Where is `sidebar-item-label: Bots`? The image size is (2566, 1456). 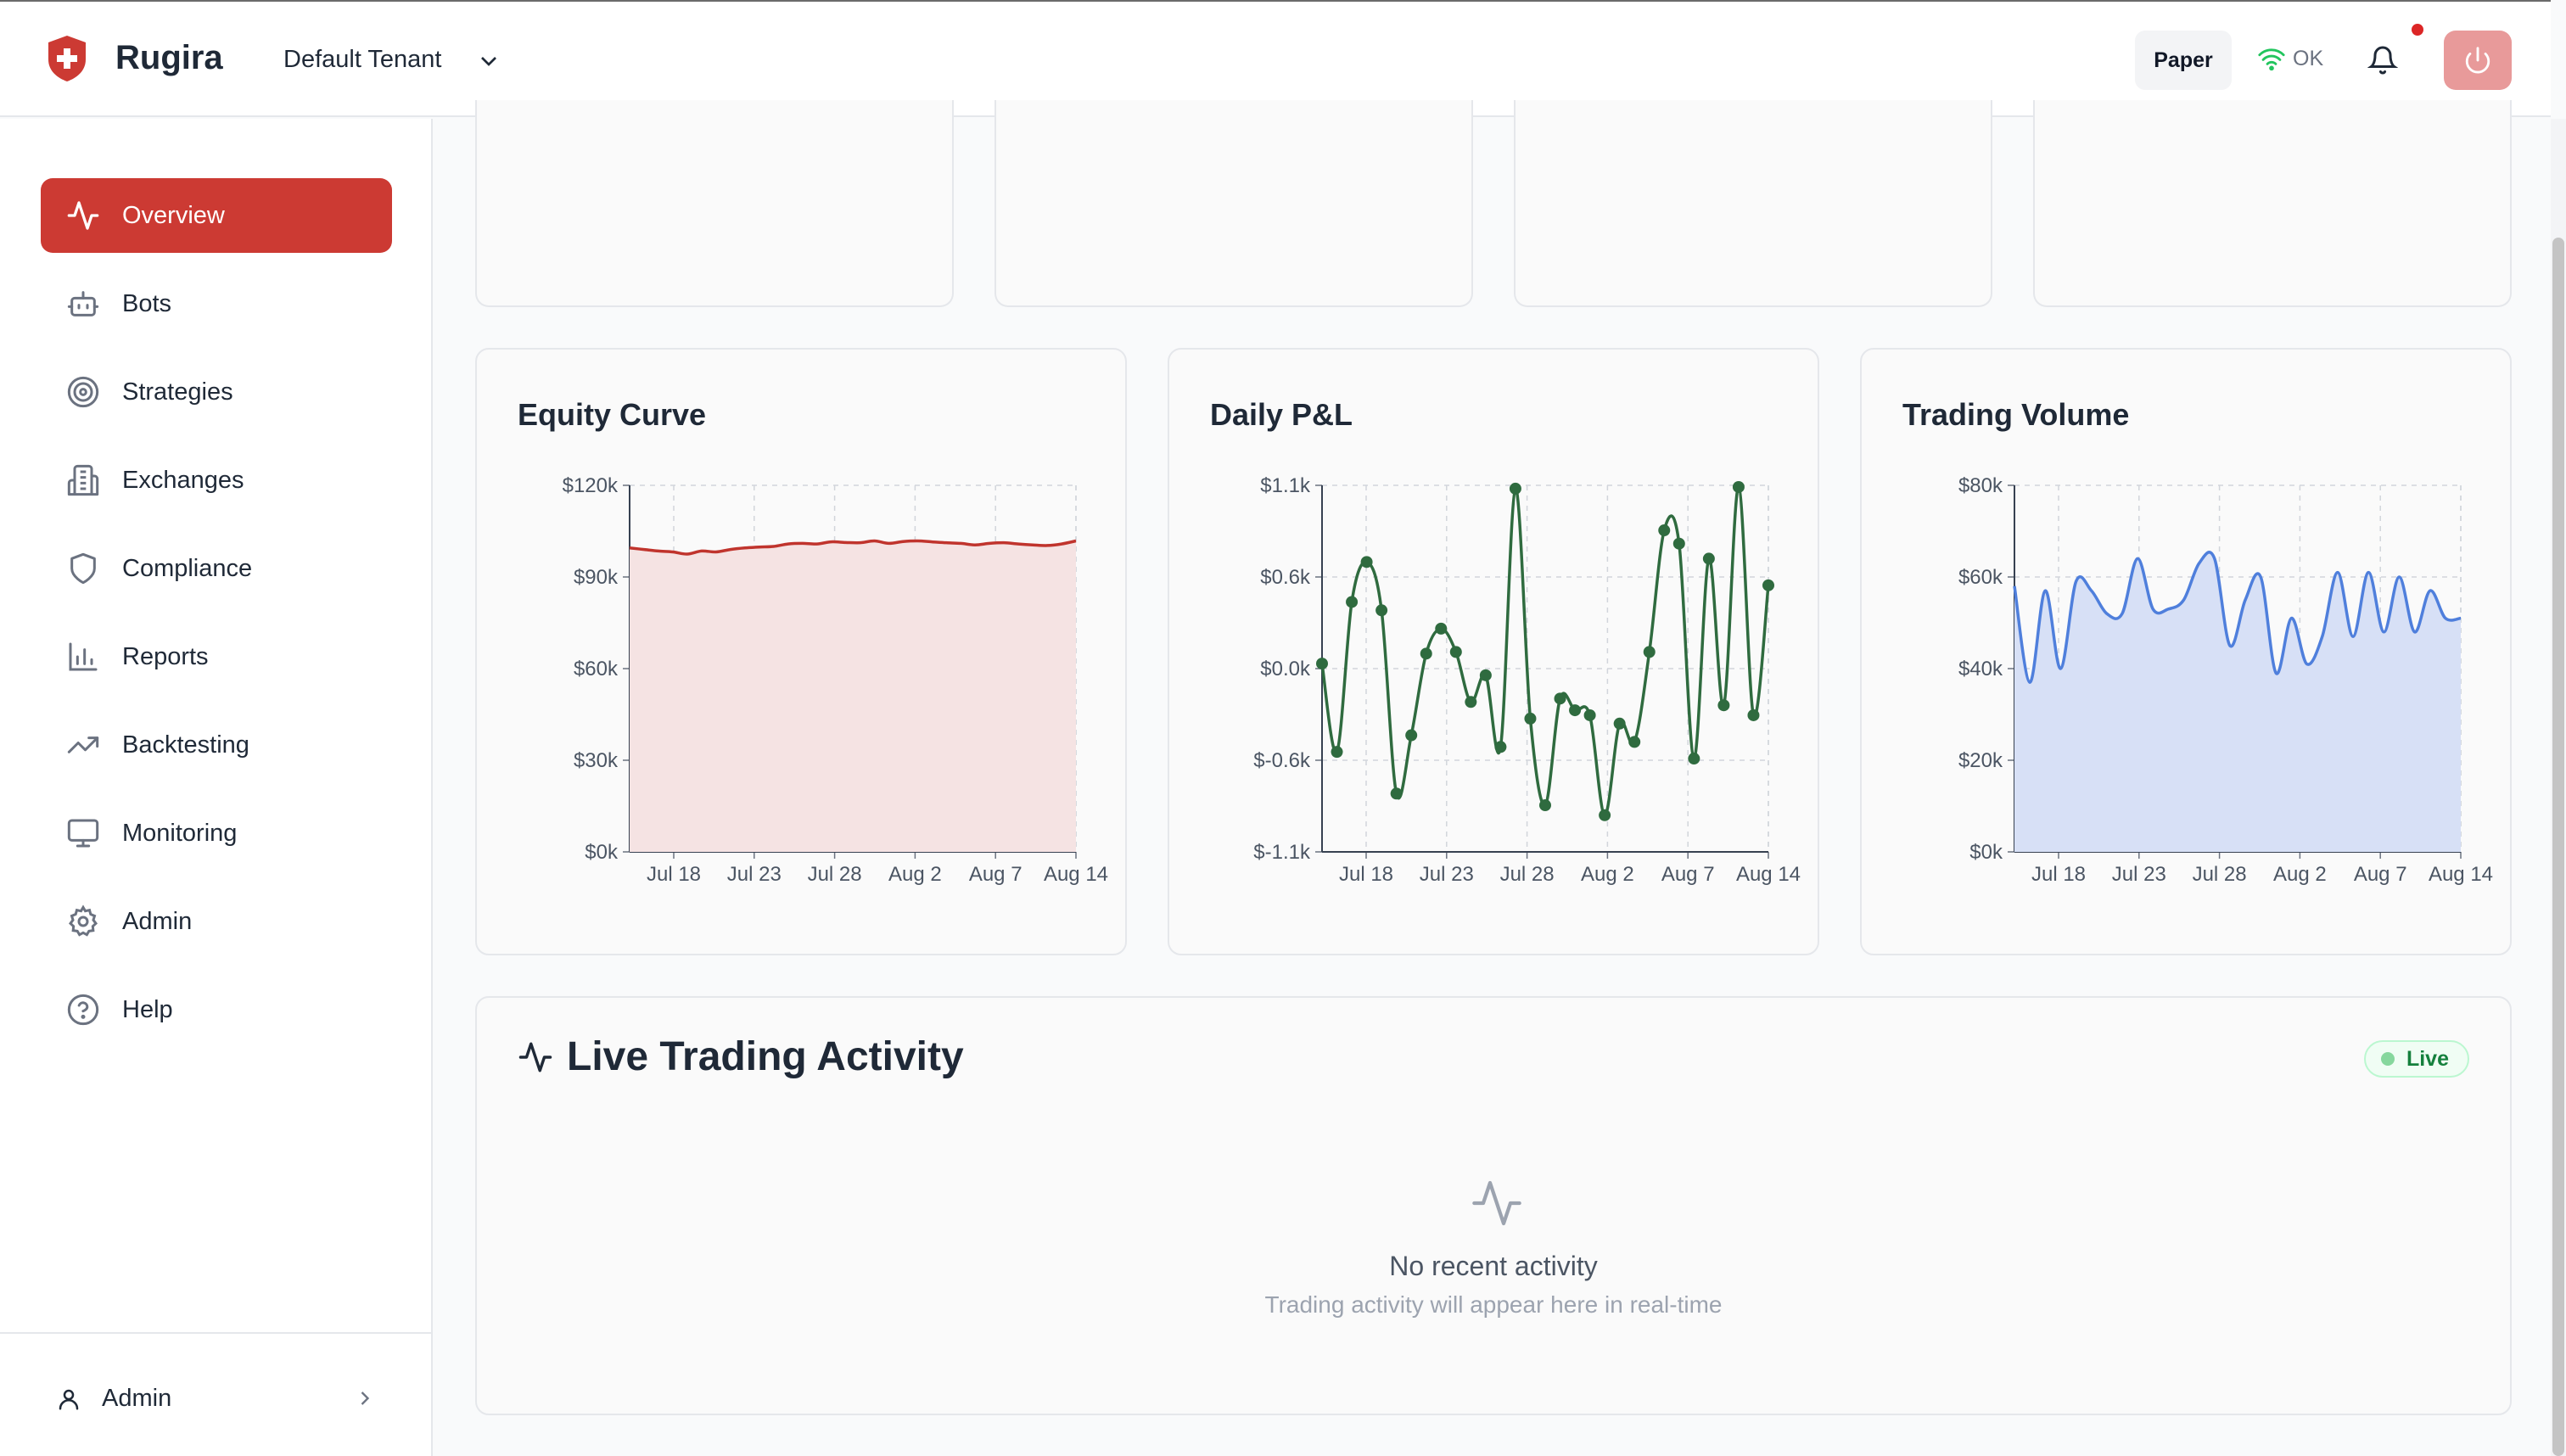 sidebar-item-label: Bots is located at coordinates (147, 303).